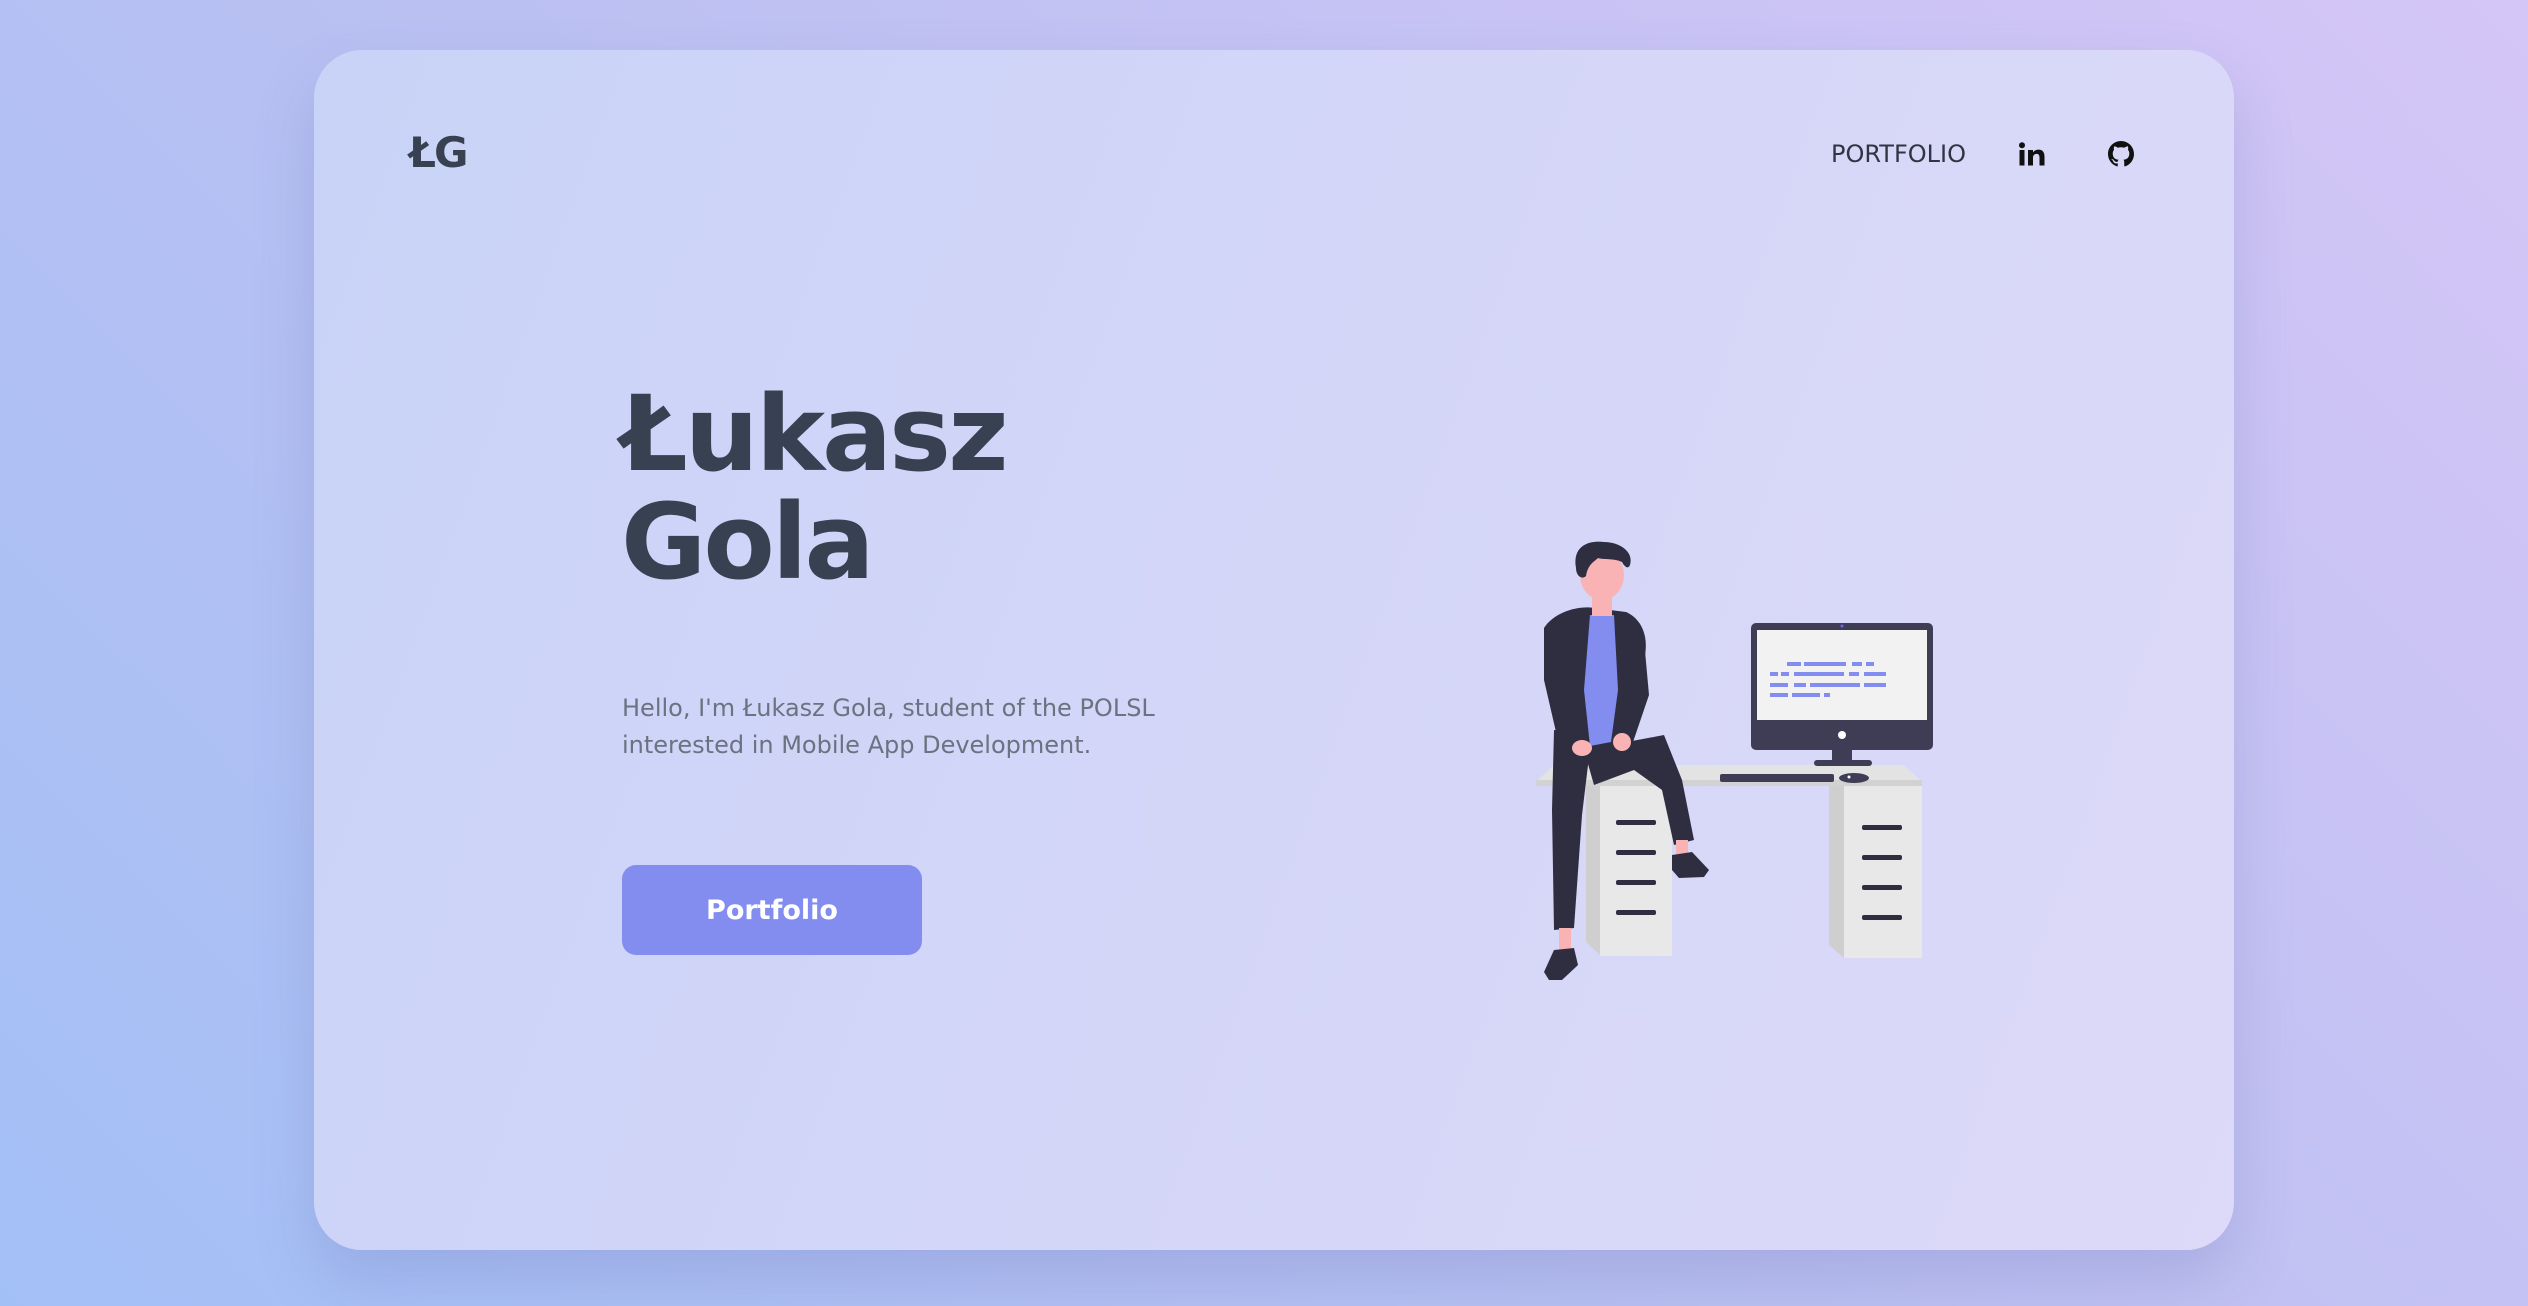 This screenshot has height=1306, width=2528. What do you see at coordinates (1734, 760) in the screenshot?
I see `person-at-desk-illustration` at bounding box center [1734, 760].